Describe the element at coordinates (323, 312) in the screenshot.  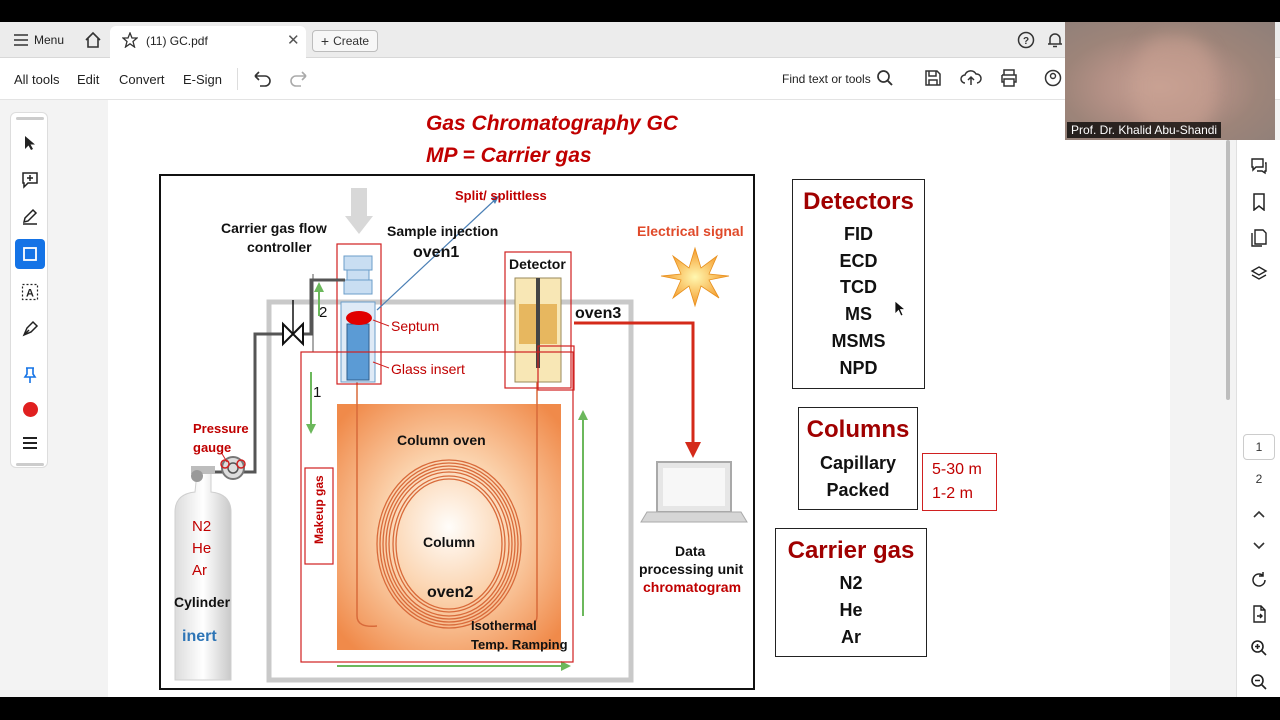
I see `flow-number-2: 2` at that location.